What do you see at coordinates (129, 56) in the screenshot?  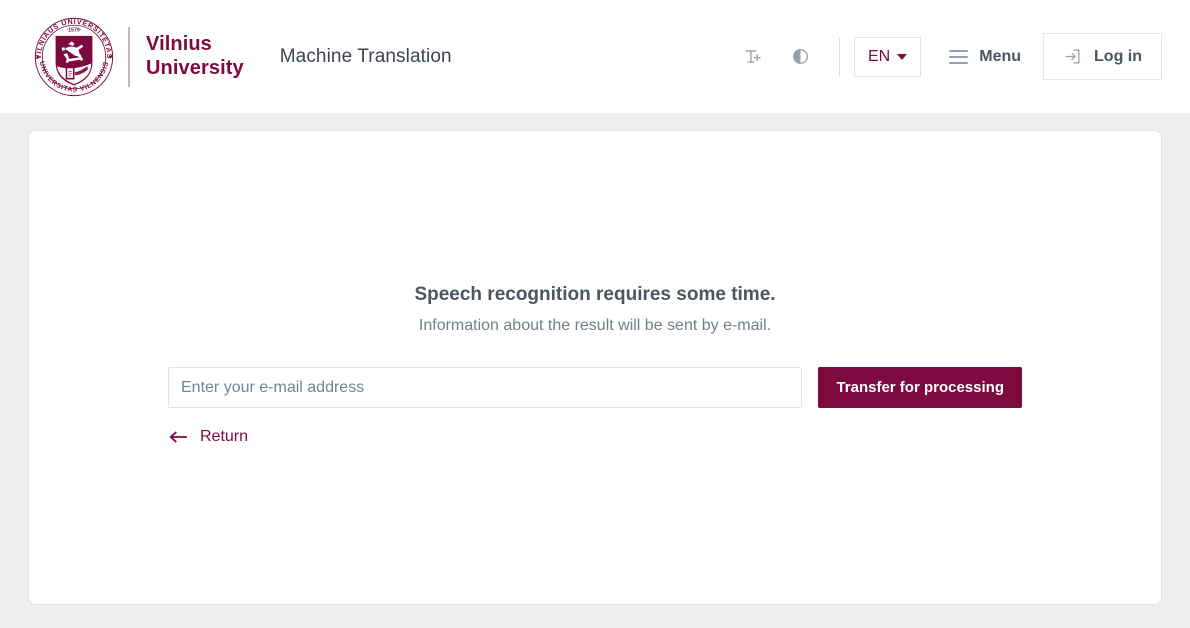 I see `brand-divider` at bounding box center [129, 56].